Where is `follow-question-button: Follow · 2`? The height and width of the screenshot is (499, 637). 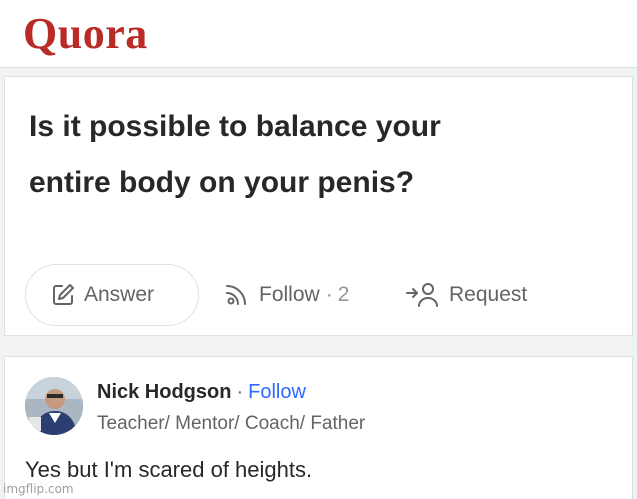 follow-question-button: Follow · 2 is located at coordinates (286, 295).